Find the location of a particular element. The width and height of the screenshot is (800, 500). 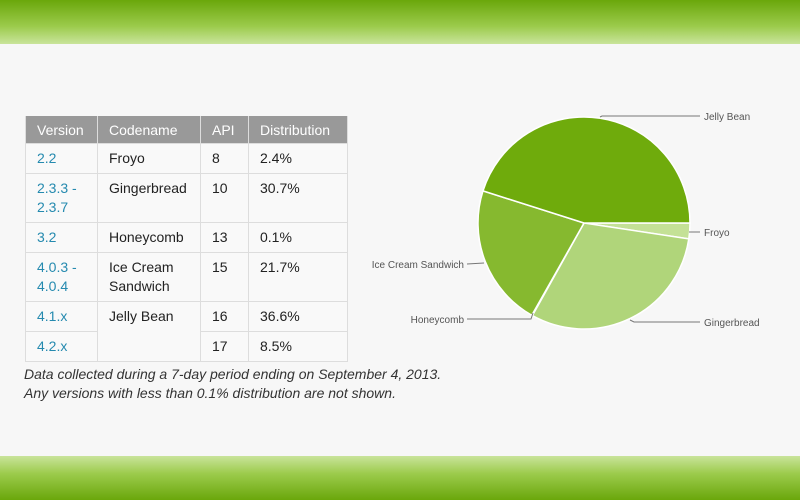

leader-line-honeycomb is located at coordinates (500, 316).